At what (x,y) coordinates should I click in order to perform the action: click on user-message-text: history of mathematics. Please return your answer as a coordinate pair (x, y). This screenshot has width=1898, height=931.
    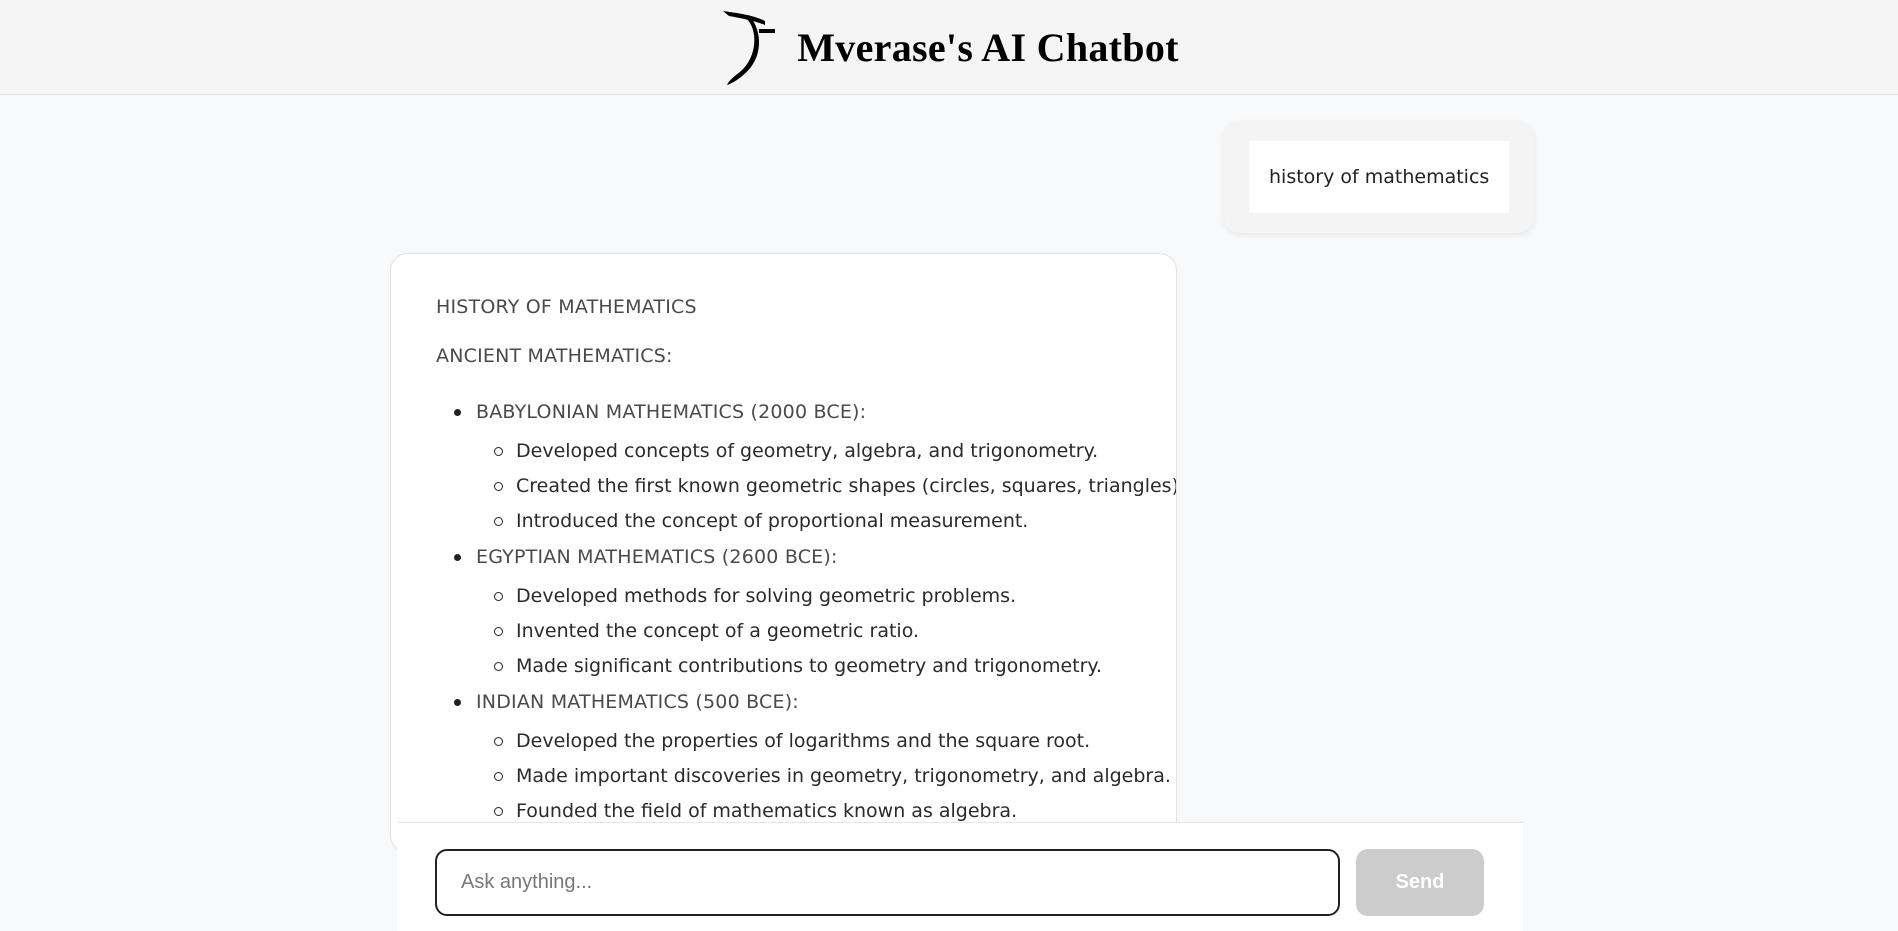
    Looking at the image, I should click on (1379, 177).